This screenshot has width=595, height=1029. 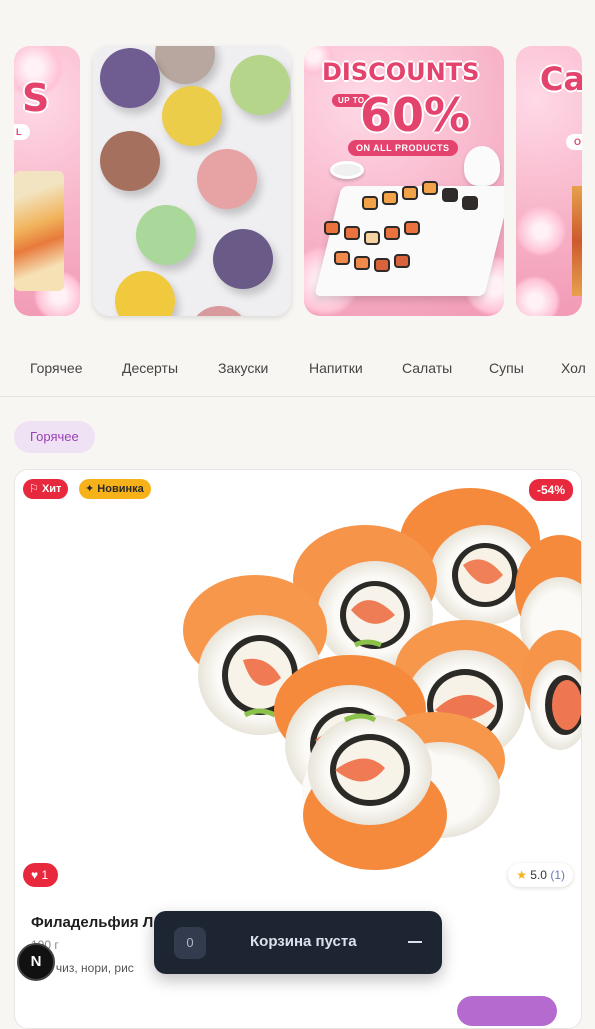 What do you see at coordinates (35, 875) in the screenshot?
I see `heart-icon: ♥` at bounding box center [35, 875].